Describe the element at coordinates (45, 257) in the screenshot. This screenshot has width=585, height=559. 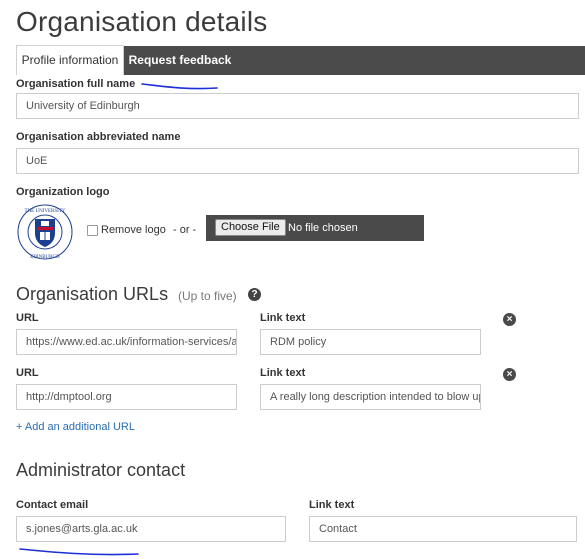
I see `svg-text: EDINBURGH` at that location.